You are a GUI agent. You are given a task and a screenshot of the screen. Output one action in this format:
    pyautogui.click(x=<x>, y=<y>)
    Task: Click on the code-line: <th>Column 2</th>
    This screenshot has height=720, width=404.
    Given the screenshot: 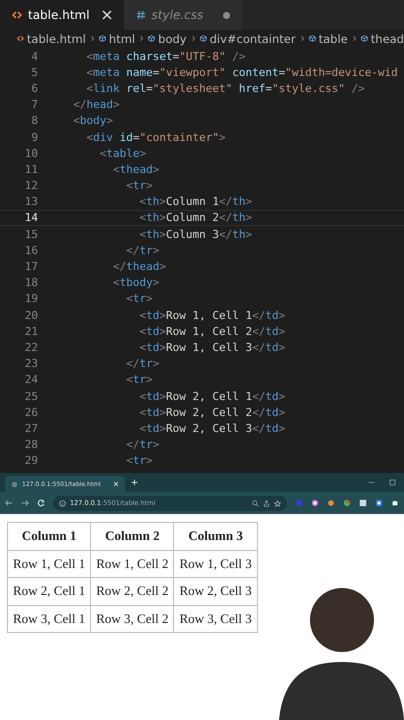 What is the action you would take?
    pyautogui.click(x=195, y=217)
    